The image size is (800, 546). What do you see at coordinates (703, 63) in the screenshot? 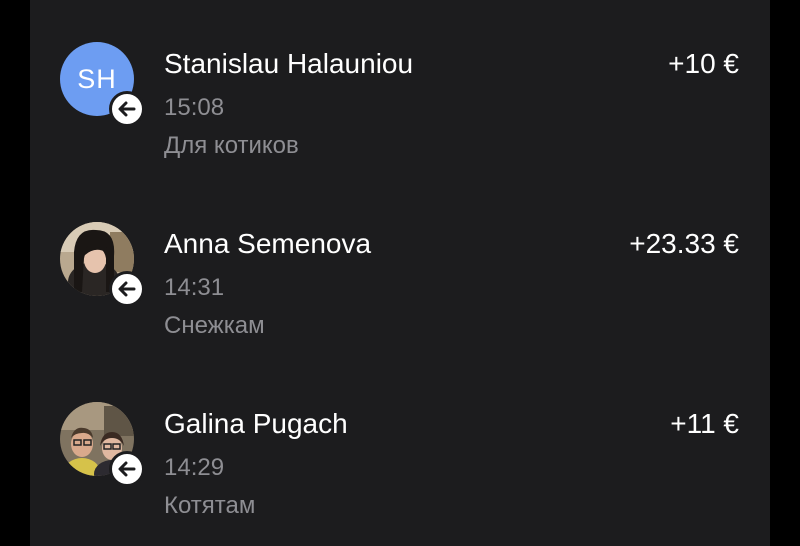
I see `amount: +10 €` at bounding box center [703, 63].